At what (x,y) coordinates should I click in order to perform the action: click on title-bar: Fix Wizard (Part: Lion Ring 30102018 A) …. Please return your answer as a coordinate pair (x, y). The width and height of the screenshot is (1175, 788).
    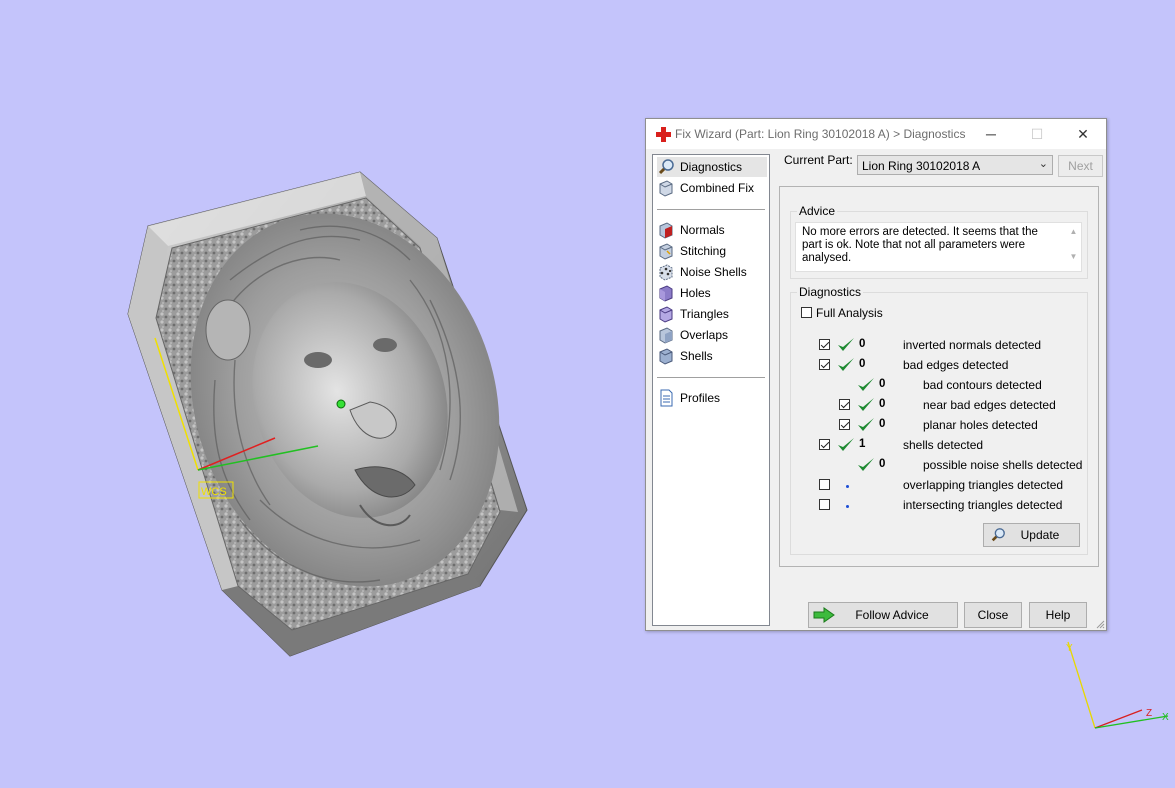
    Looking at the image, I should click on (876, 134).